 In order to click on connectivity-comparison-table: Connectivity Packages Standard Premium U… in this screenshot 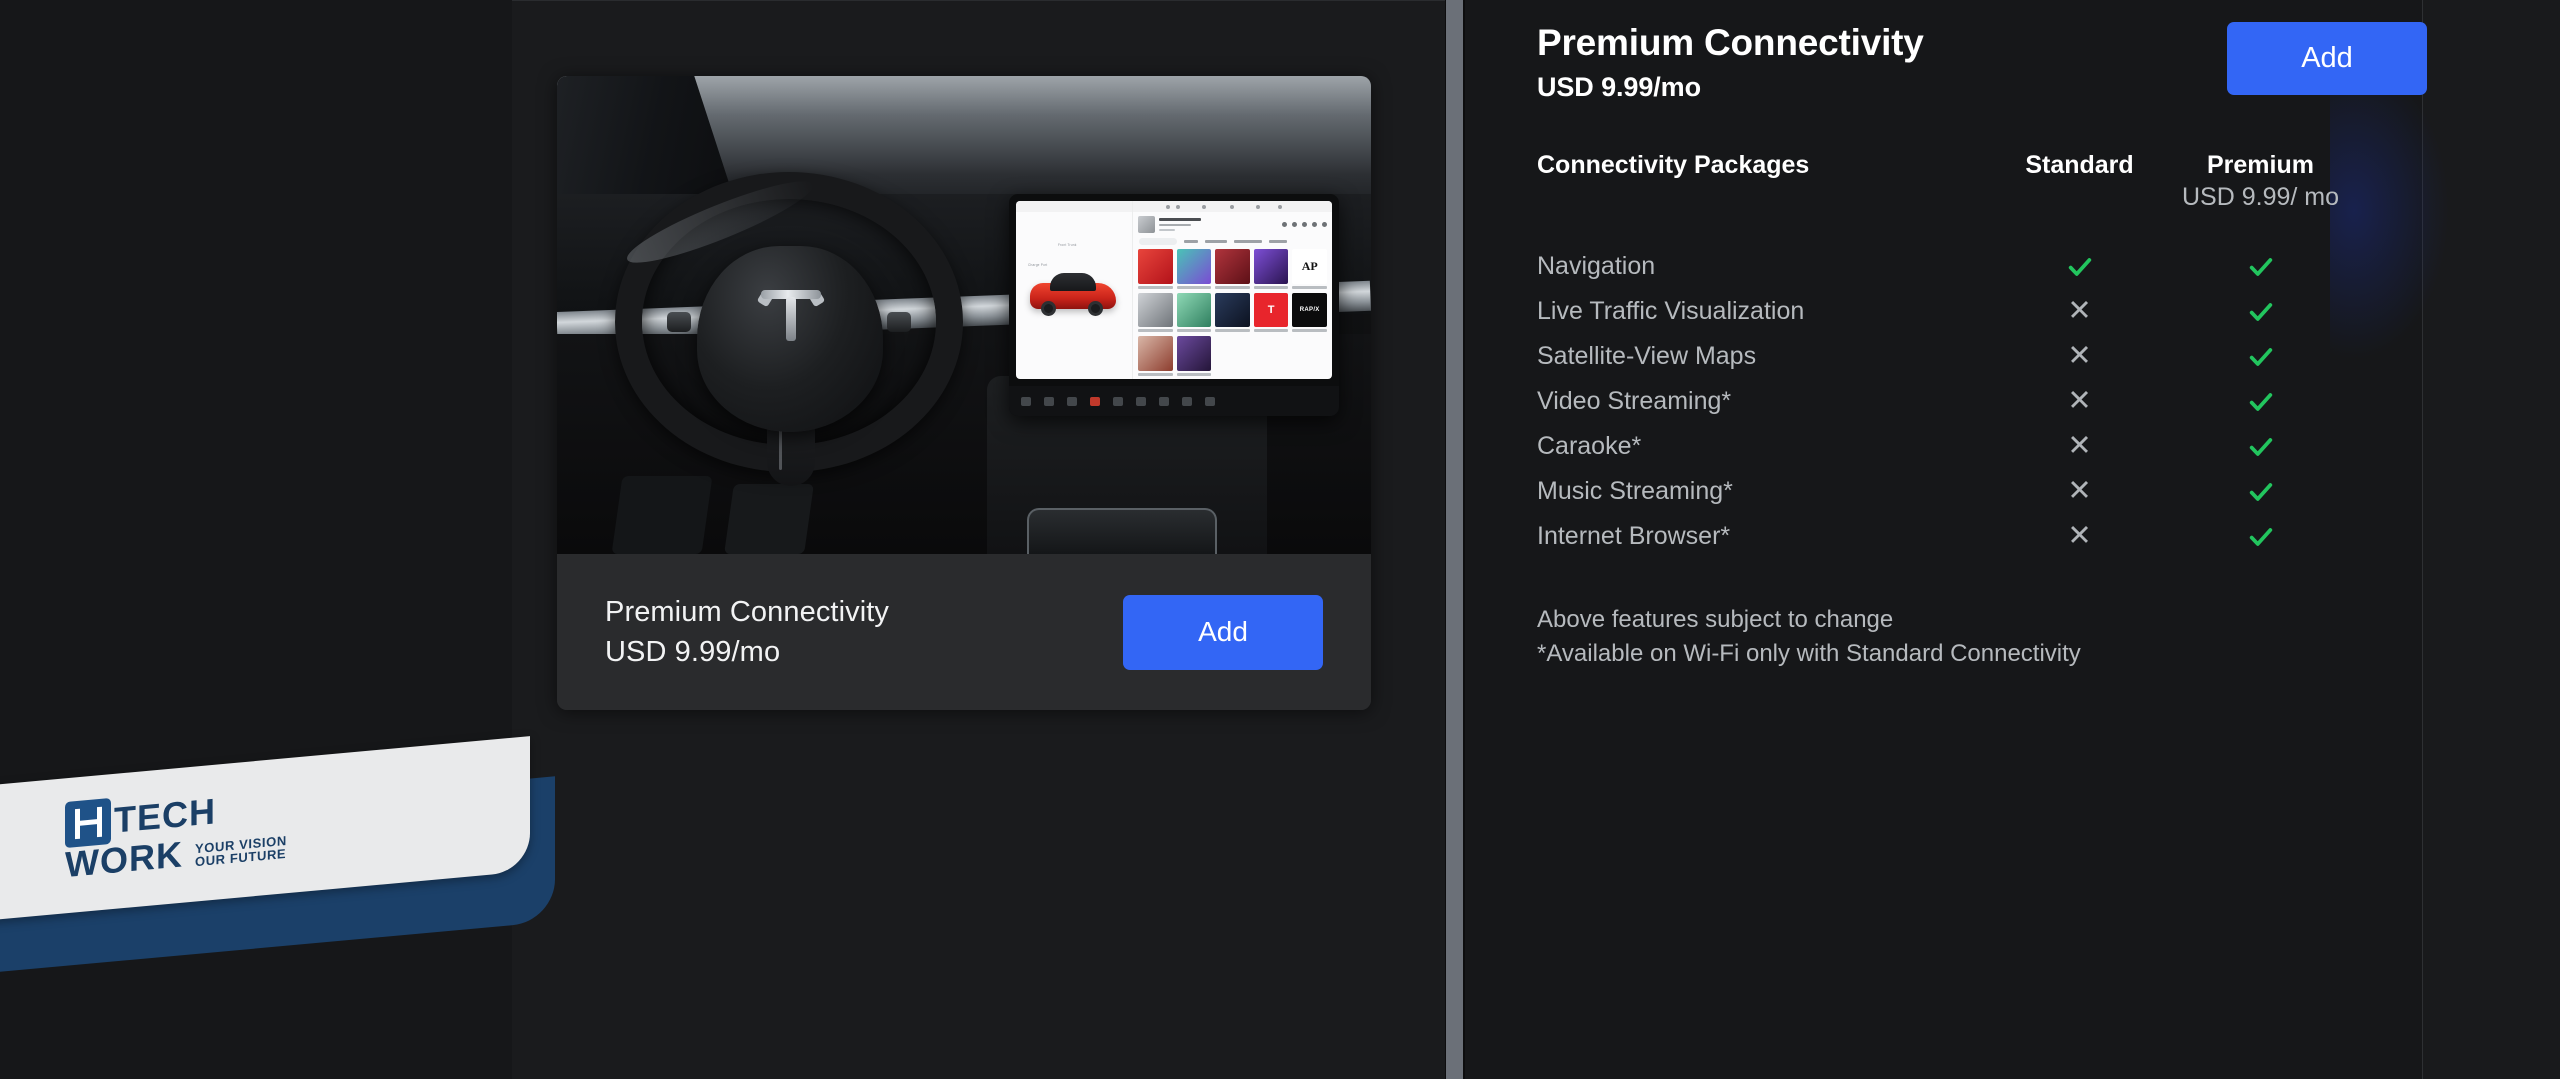, I will do `click(1944, 355)`.